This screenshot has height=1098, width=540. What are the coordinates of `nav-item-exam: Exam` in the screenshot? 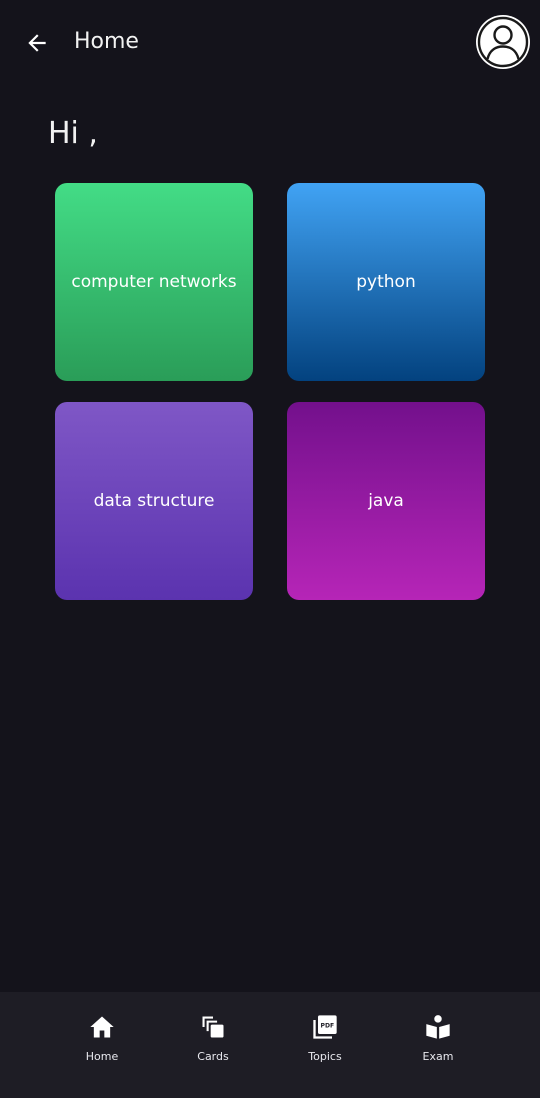 It's located at (438, 1042).